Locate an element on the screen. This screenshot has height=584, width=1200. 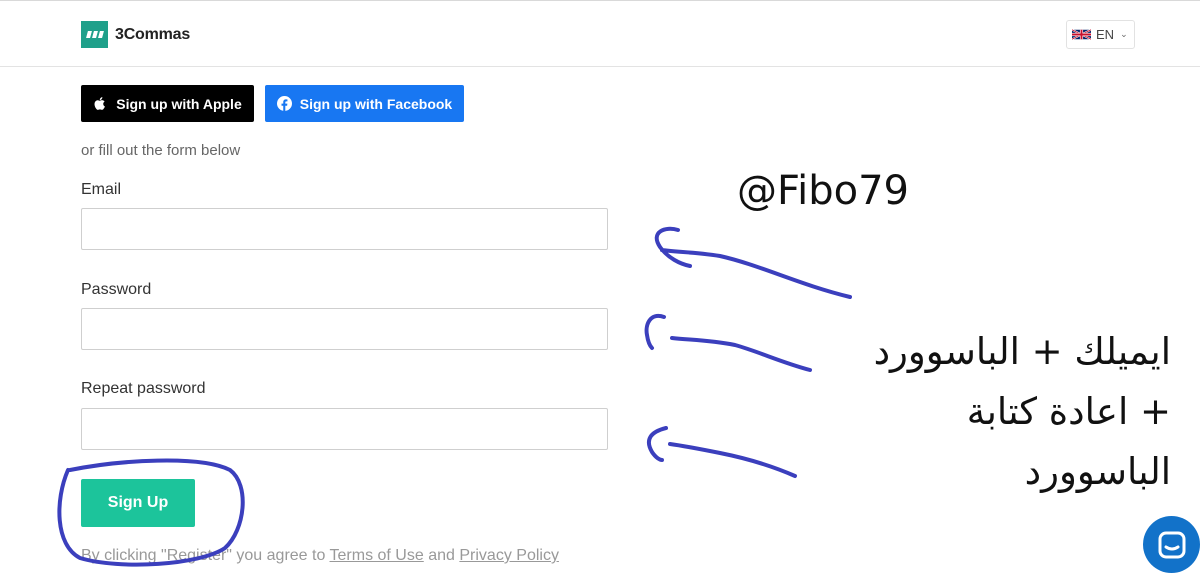
email-label: Email is located at coordinates (101, 189).